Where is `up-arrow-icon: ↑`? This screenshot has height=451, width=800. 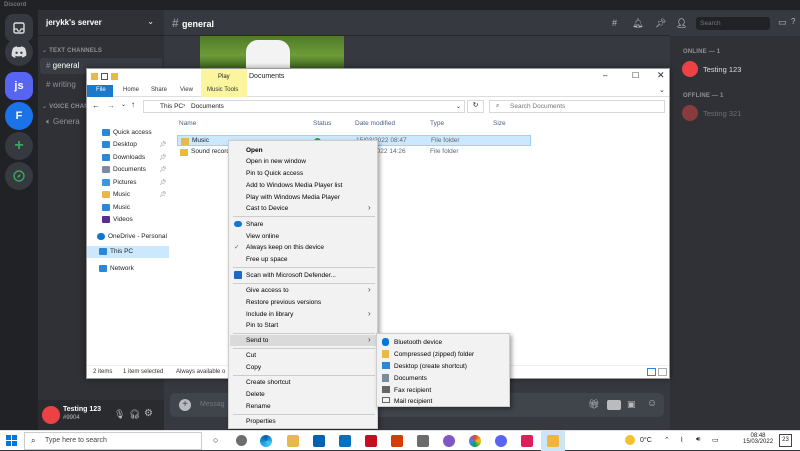
up-arrow-icon: ↑ is located at coordinates (133, 104).